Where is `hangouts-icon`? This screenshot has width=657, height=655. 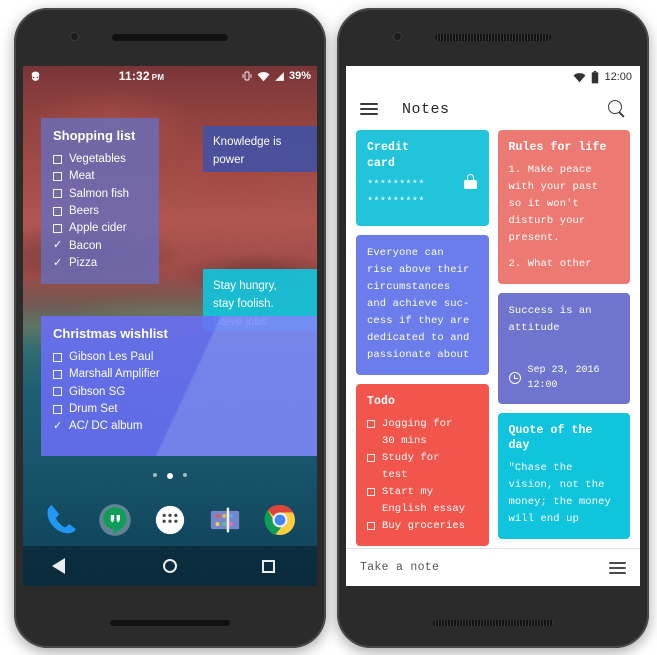
hangouts-icon is located at coordinates (115, 520).